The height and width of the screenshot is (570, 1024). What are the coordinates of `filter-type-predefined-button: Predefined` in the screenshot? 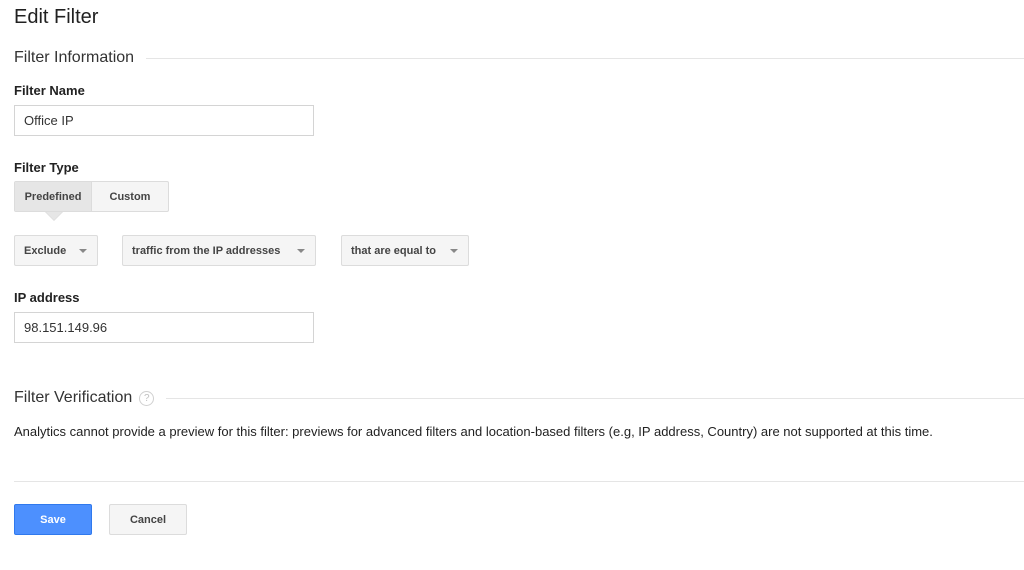 It's located at (53, 201).